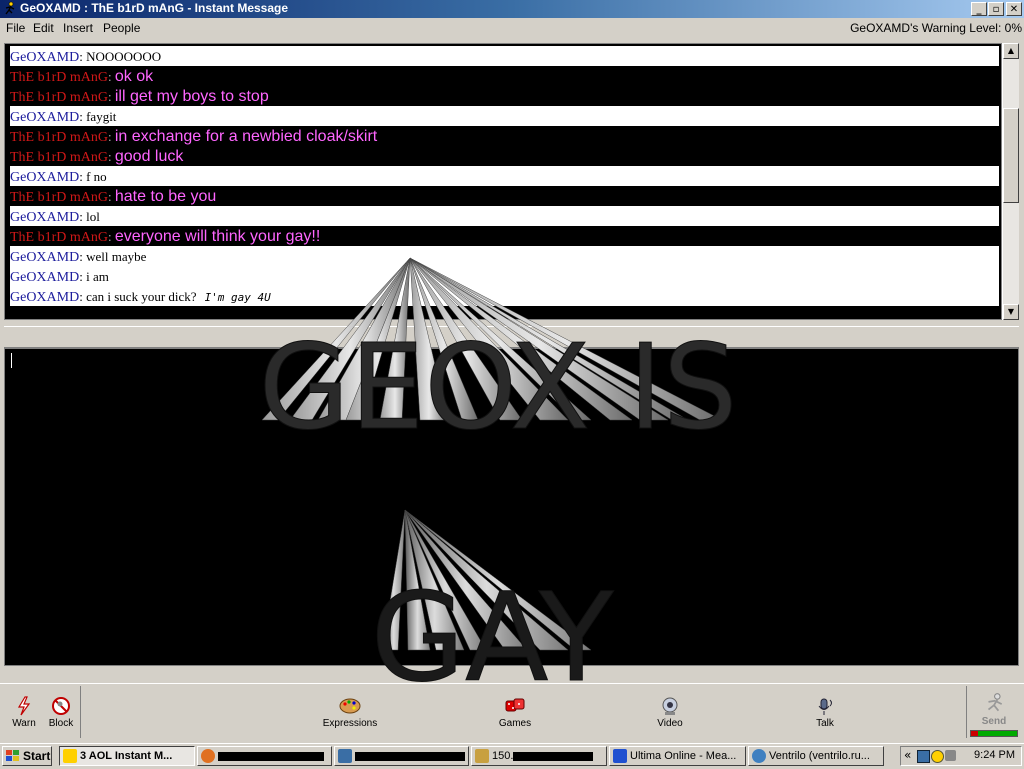 This screenshot has width=1024, height=769. Describe the element at coordinates (208, 756) in the screenshot. I see `firefox-icon` at that location.